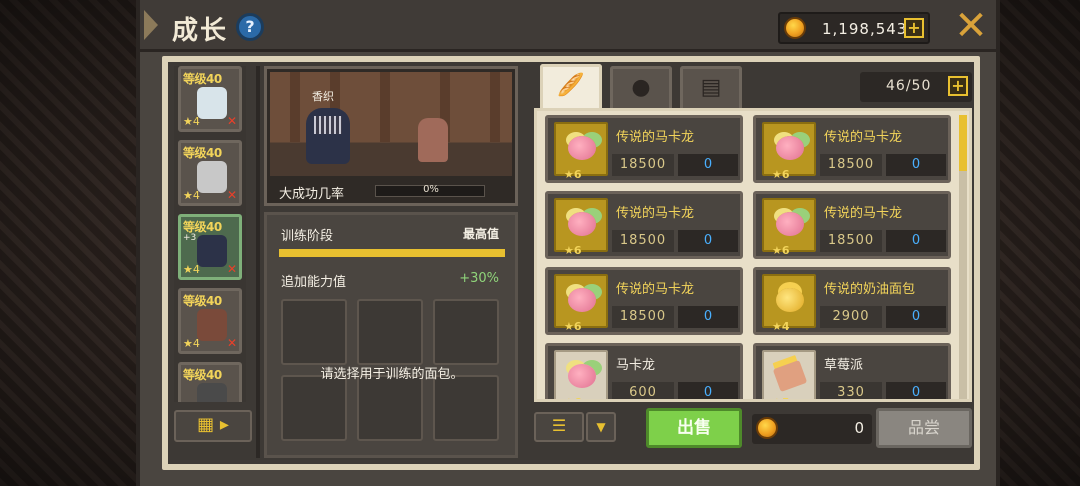 This screenshot has width=1080, height=486. I want to click on bread-name: 草莓派, so click(844, 365).